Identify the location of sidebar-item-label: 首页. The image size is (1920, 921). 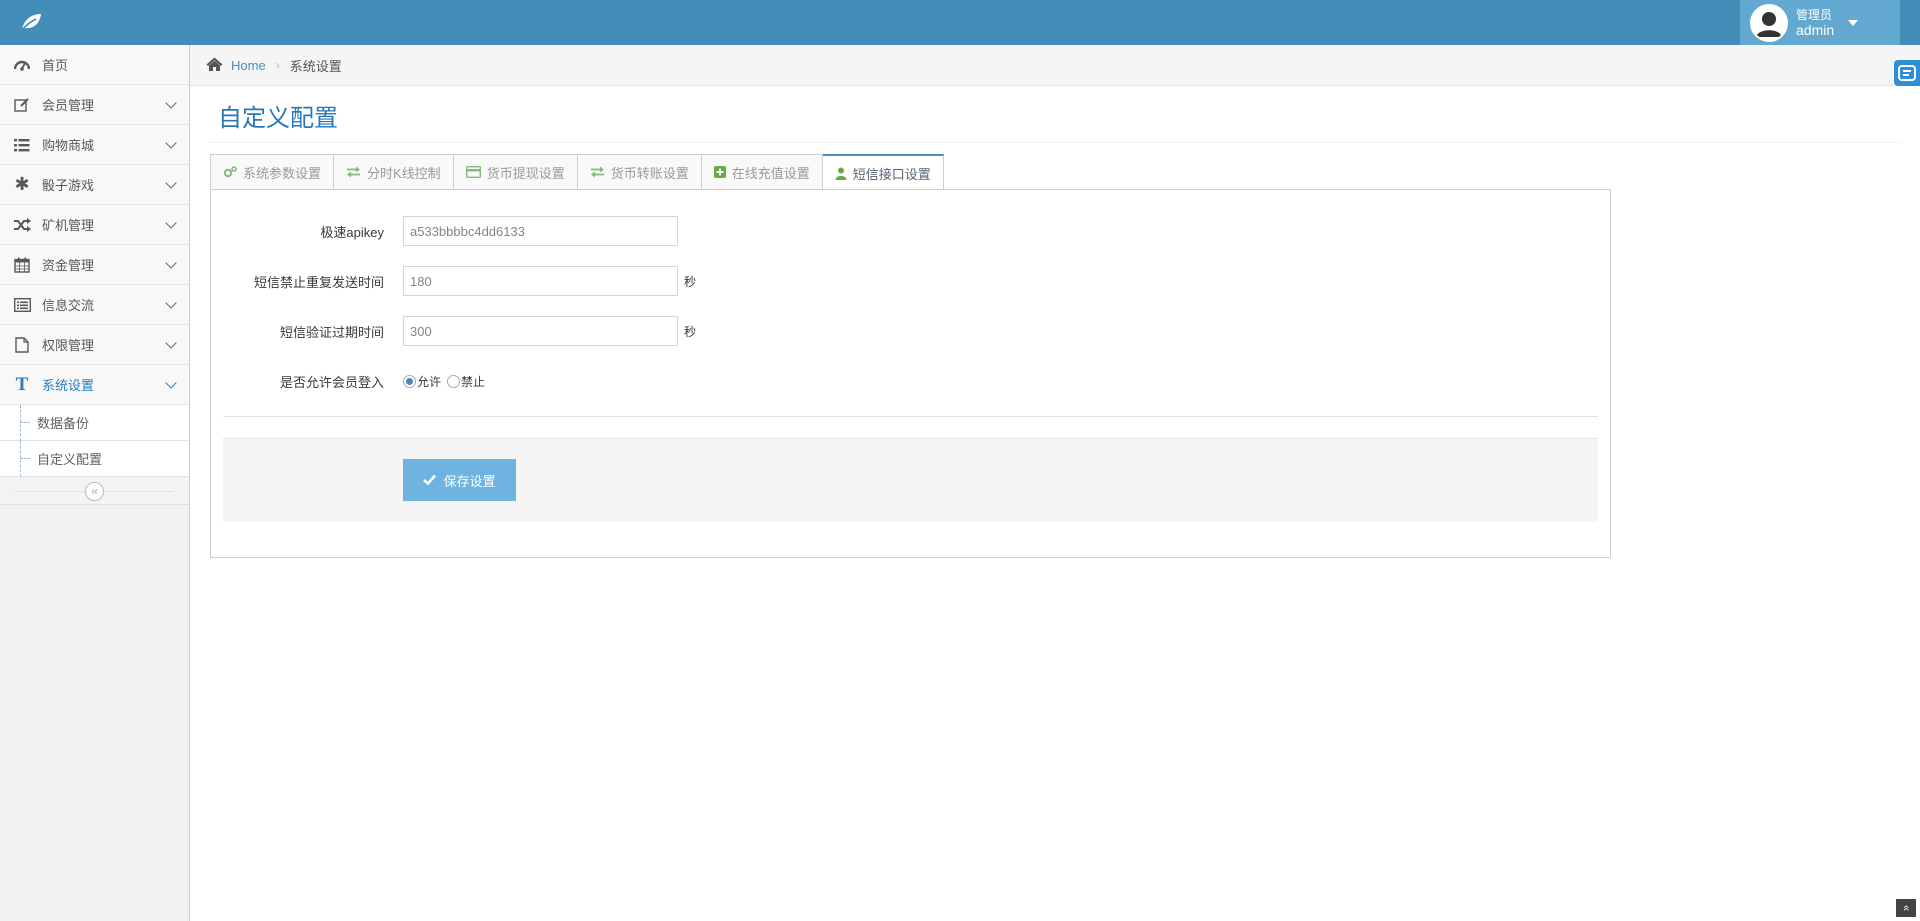
(55, 65).